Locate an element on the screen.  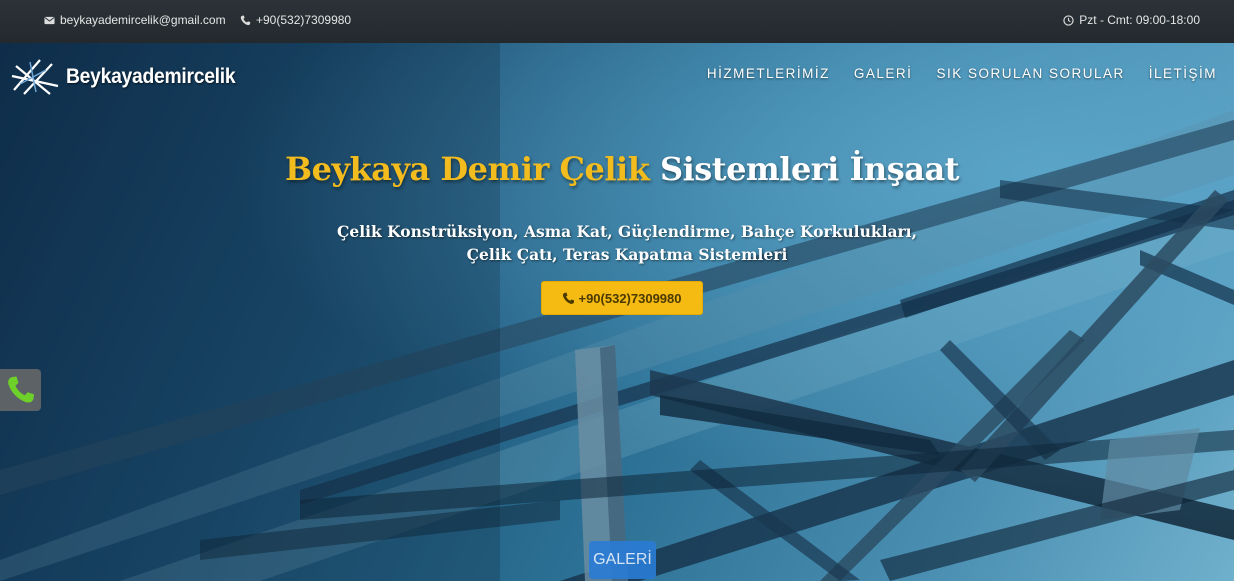
phone-call-icon is located at coordinates (20, 389).